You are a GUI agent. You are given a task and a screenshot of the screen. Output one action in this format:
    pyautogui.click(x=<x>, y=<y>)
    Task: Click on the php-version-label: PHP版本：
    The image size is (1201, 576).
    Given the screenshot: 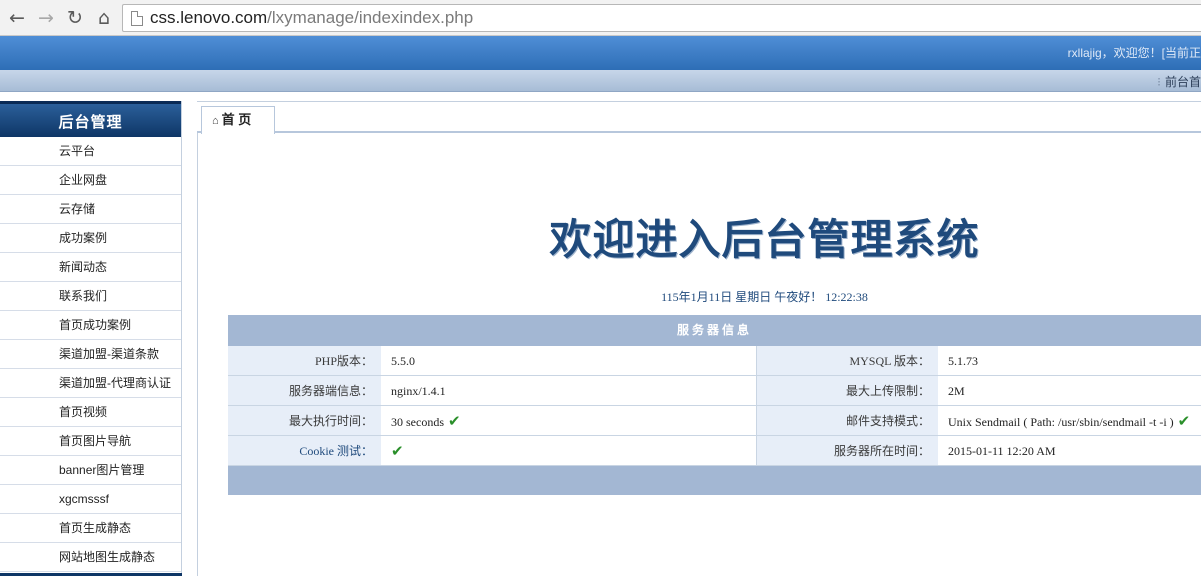 What is the action you would take?
    pyautogui.click(x=304, y=360)
    